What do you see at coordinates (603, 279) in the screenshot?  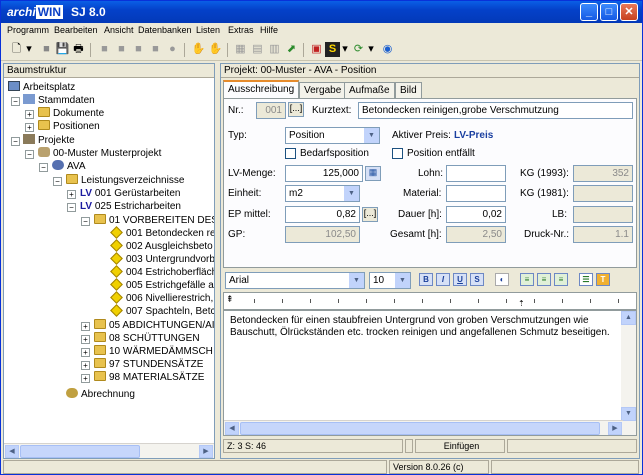 I see `text-block-icon: T` at bounding box center [603, 279].